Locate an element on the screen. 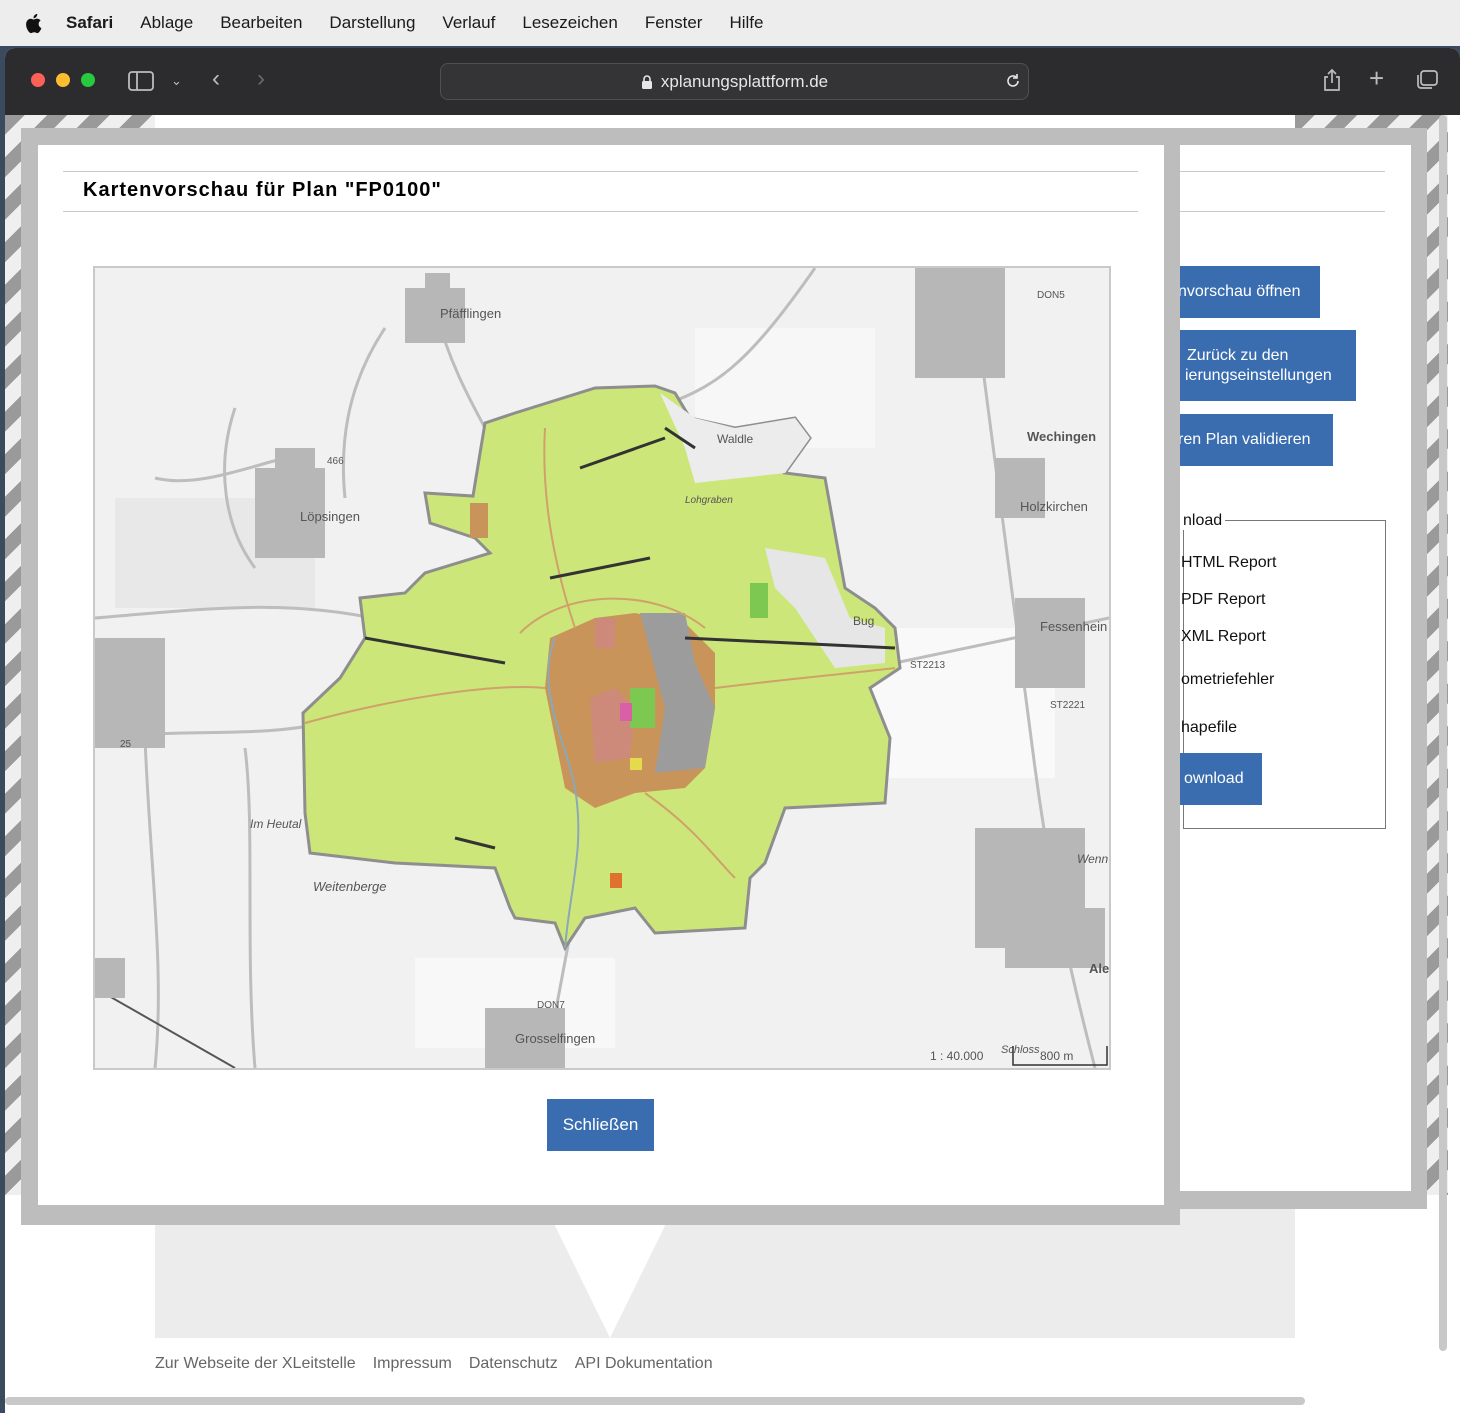  option-pdf-report: PDF Report is located at coordinates (1223, 600).